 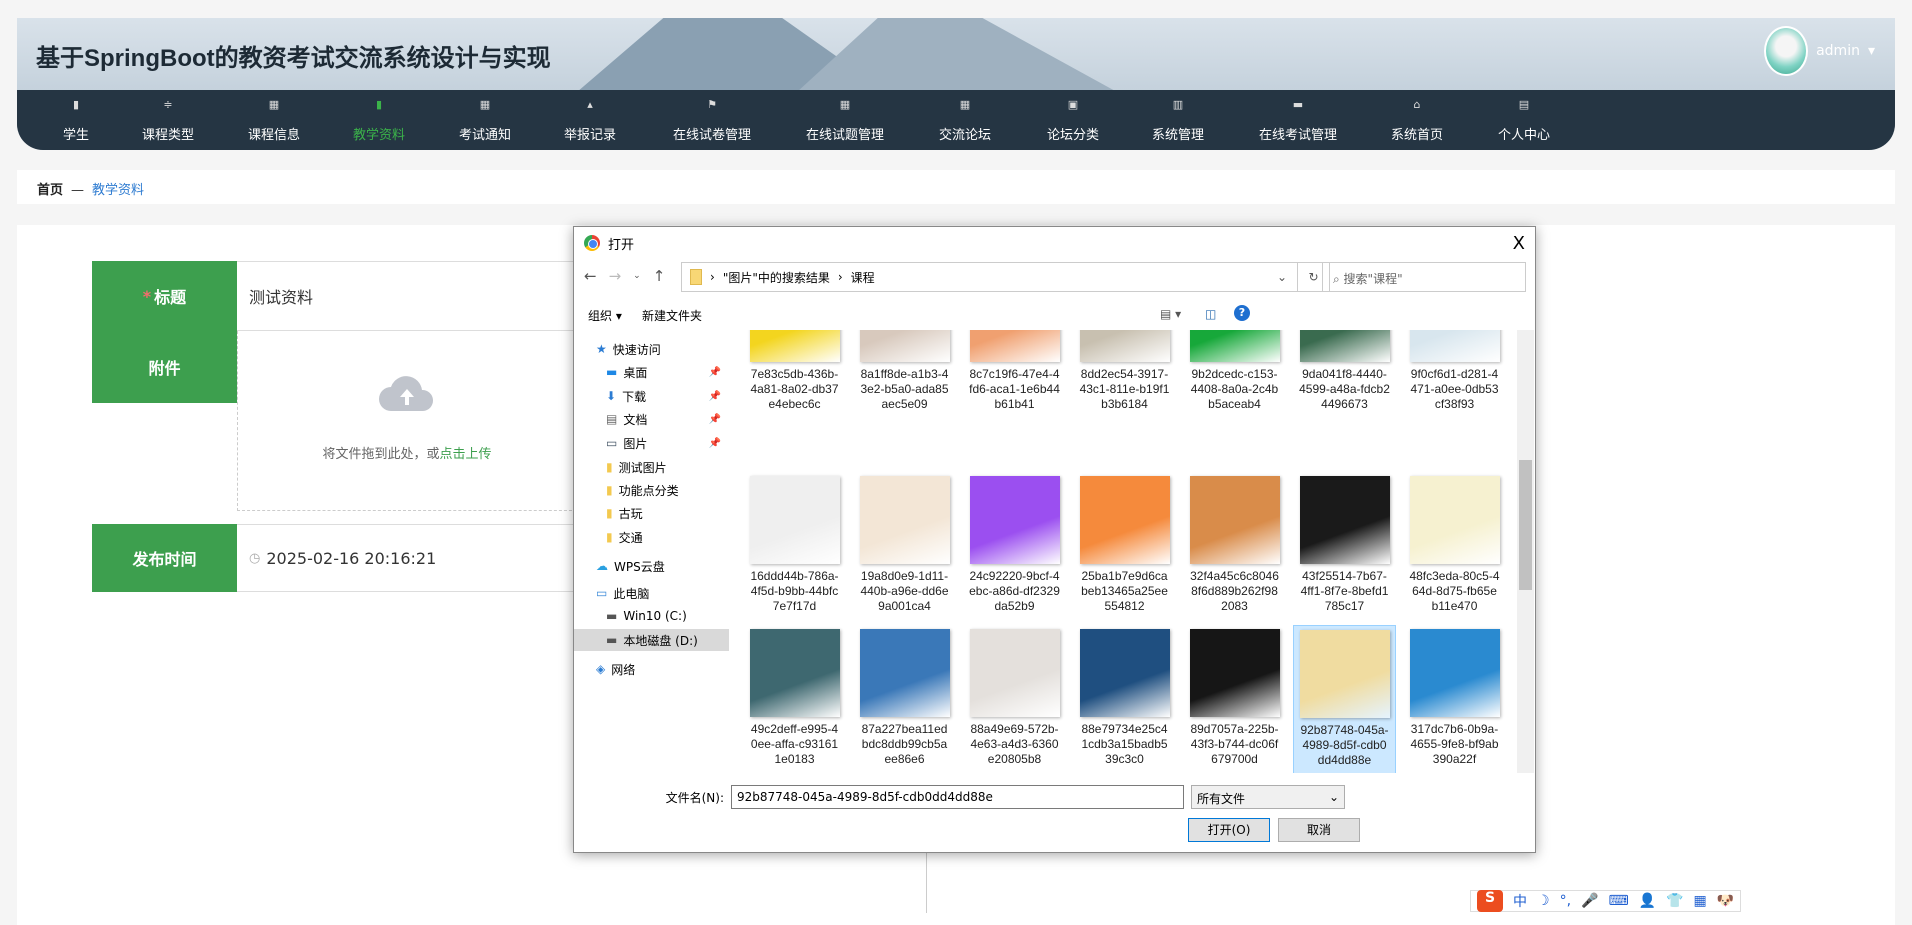 I want to click on open-button: 打开(O), so click(x=1229, y=830).